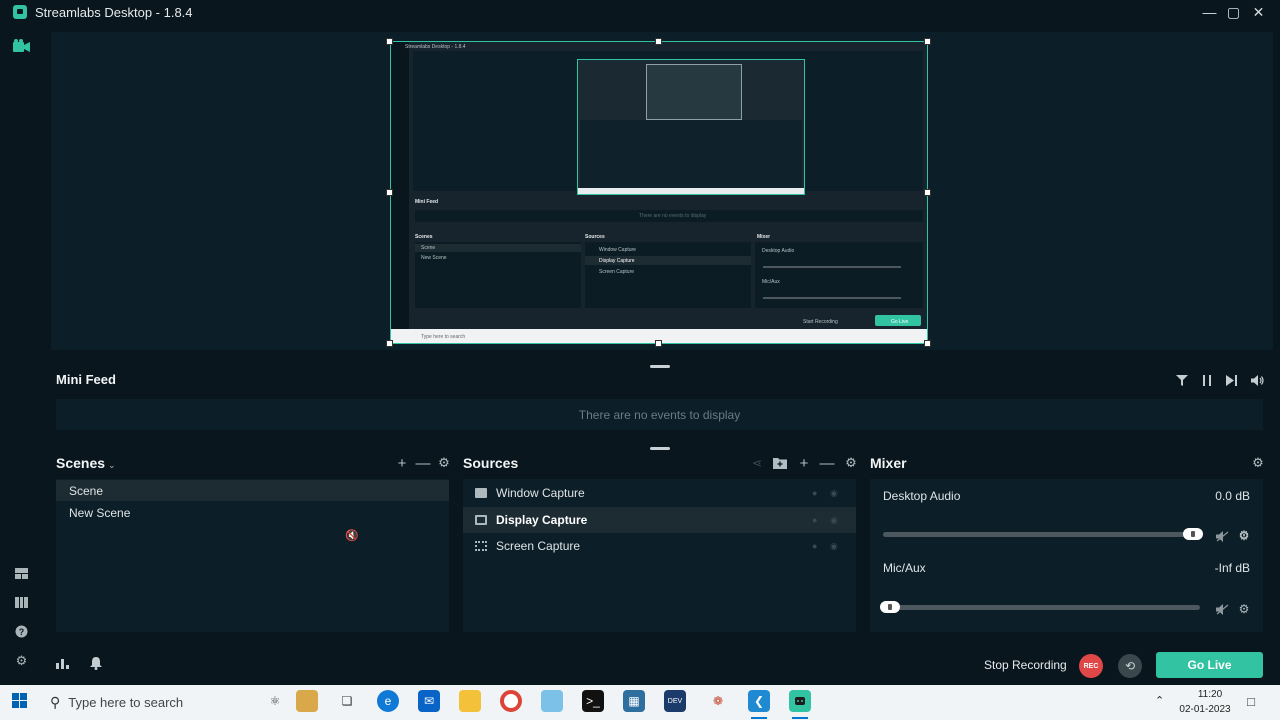 Image resolution: width=1280 pixels, height=720 pixels. What do you see at coordinates (552, 701) in the screenshot?
I see `photos-app-icon` at bounding box center [552, 701].